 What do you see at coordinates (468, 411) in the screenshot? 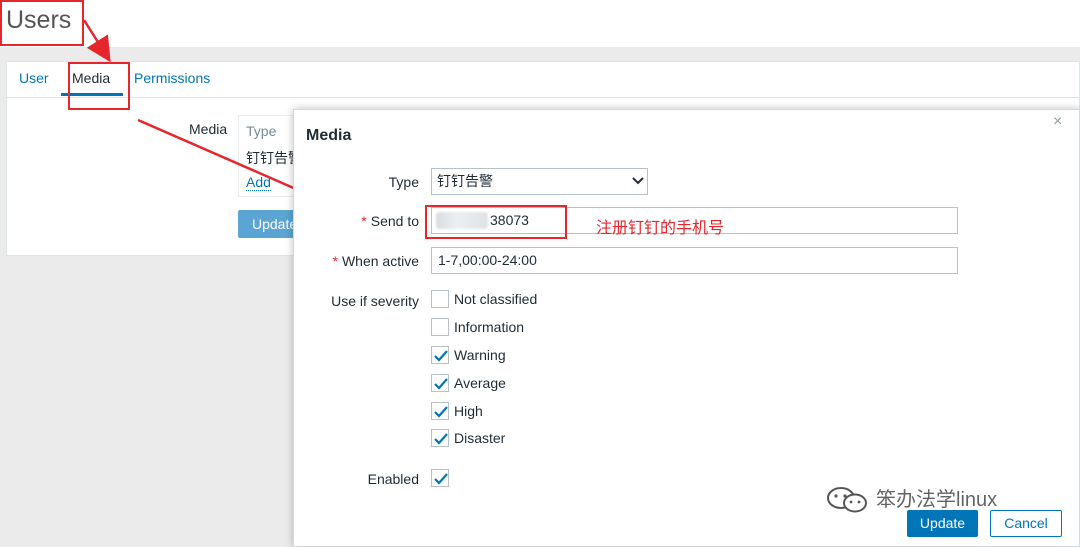
I see `severity-label-high: High` at bounding box center [468, 411].